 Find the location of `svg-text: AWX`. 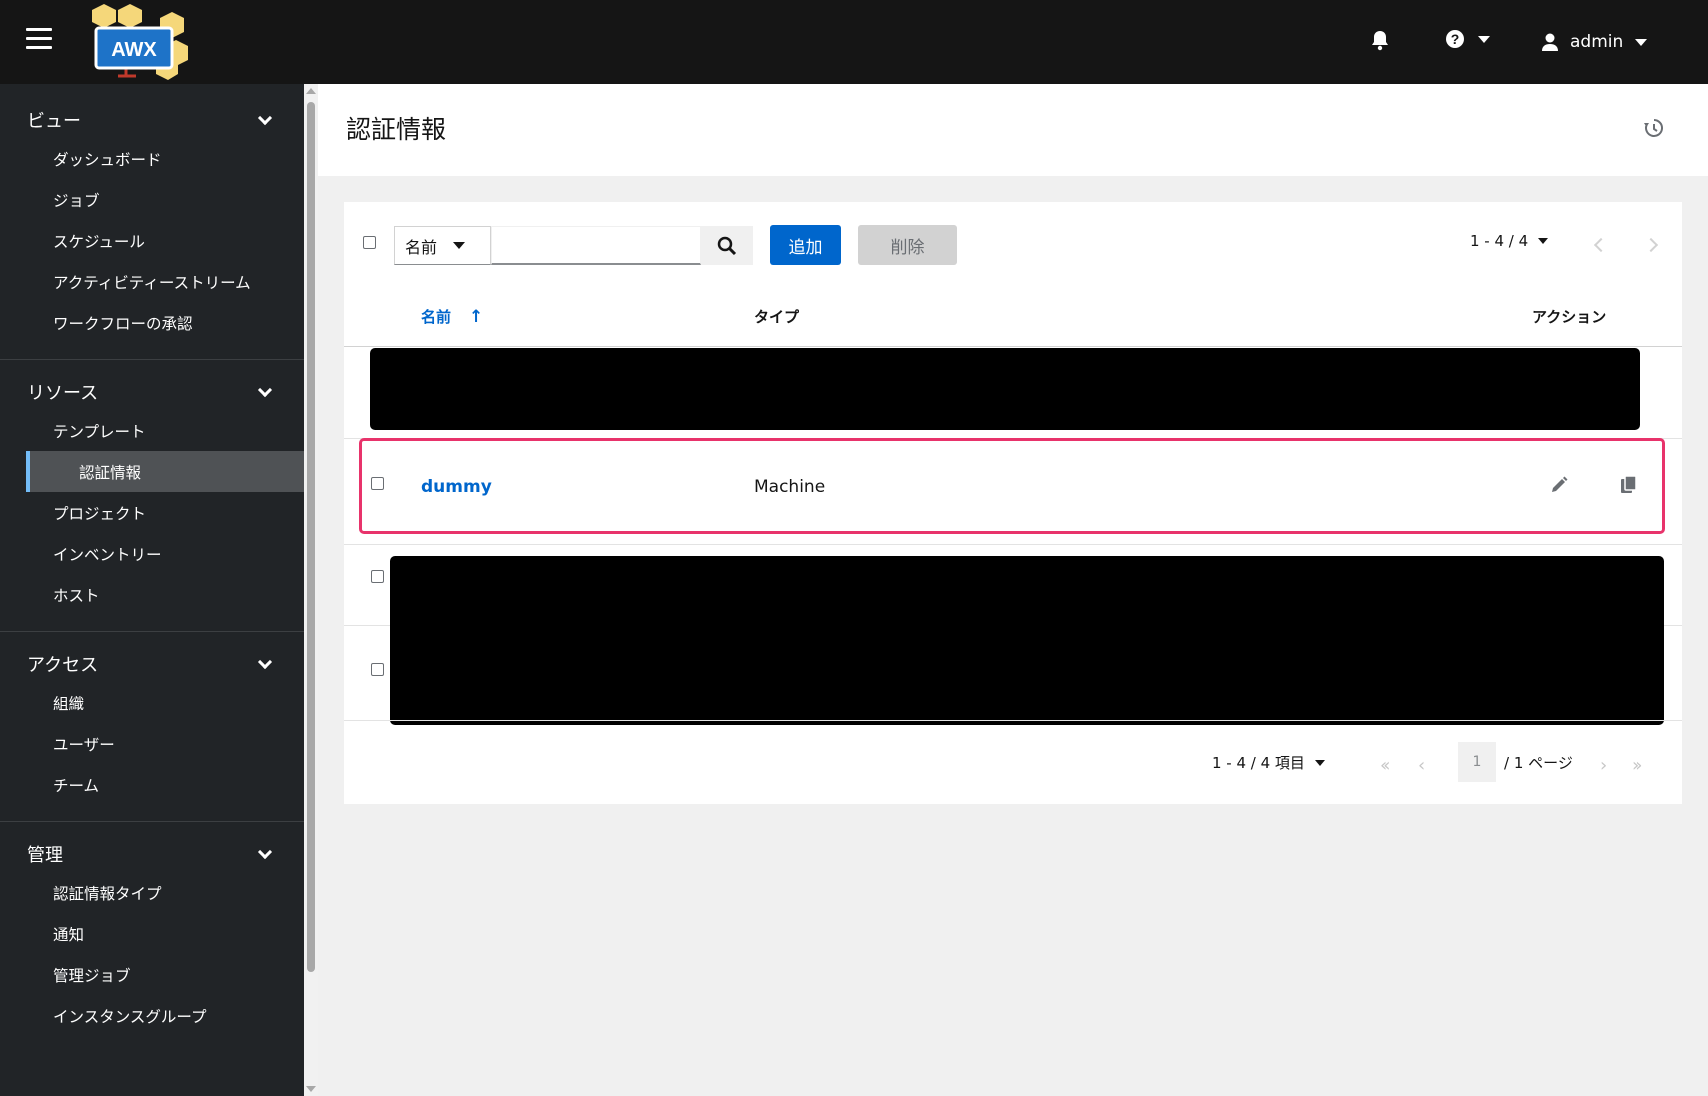

svg-text: AWX is located at coordinates (134, 50).